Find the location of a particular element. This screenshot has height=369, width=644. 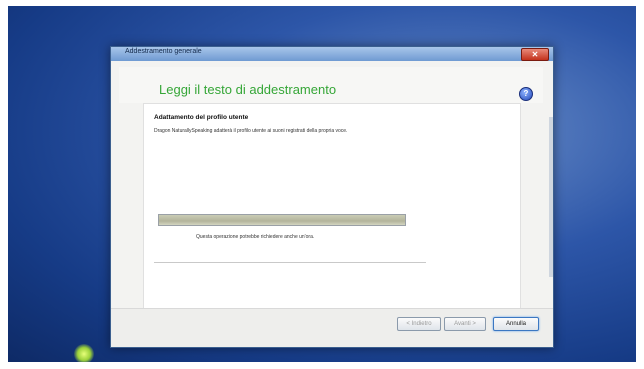

back-button: < Indietro is located at coordinates (419, 324).